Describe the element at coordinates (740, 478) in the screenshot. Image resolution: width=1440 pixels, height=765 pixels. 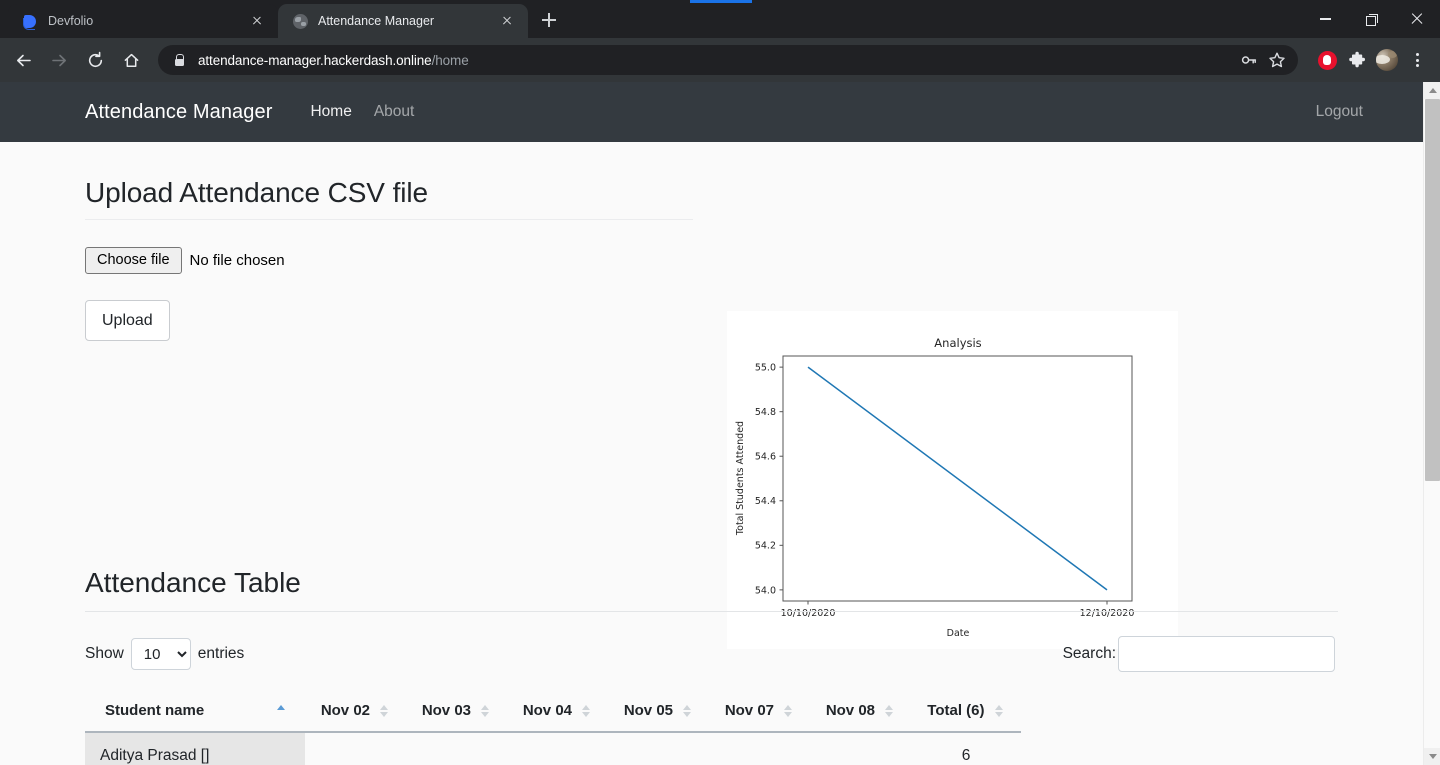
I see `svg-text: Total Students Attended` at that location.